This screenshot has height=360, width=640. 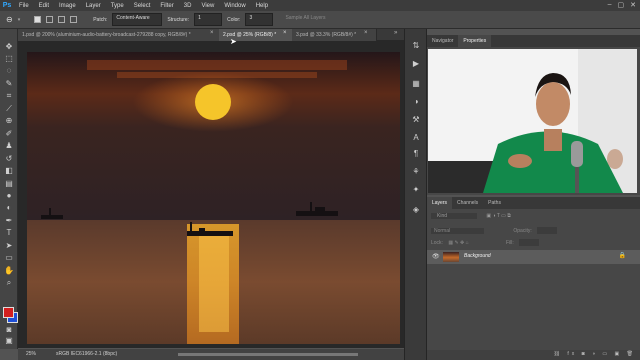 I want to click on patch-label: Patch:, so click(x=100, y=19).